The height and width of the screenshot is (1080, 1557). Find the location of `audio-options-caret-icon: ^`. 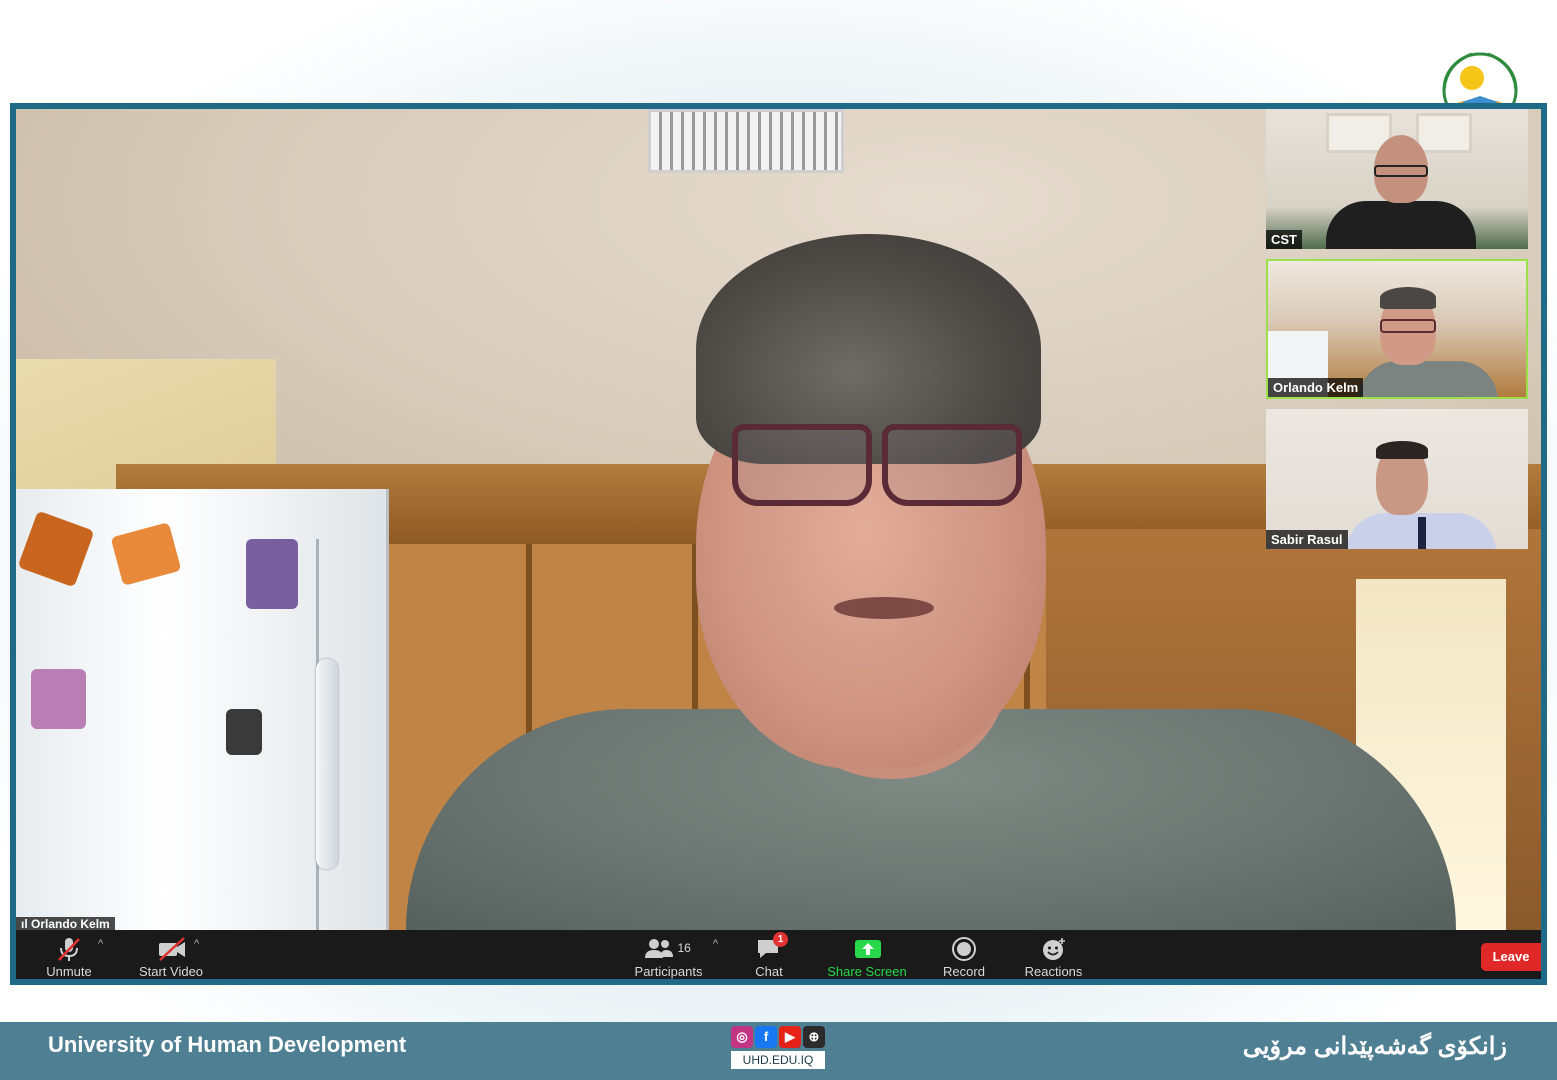

audio-options-caret-icon: ^ is located at coordinates (100, 944).